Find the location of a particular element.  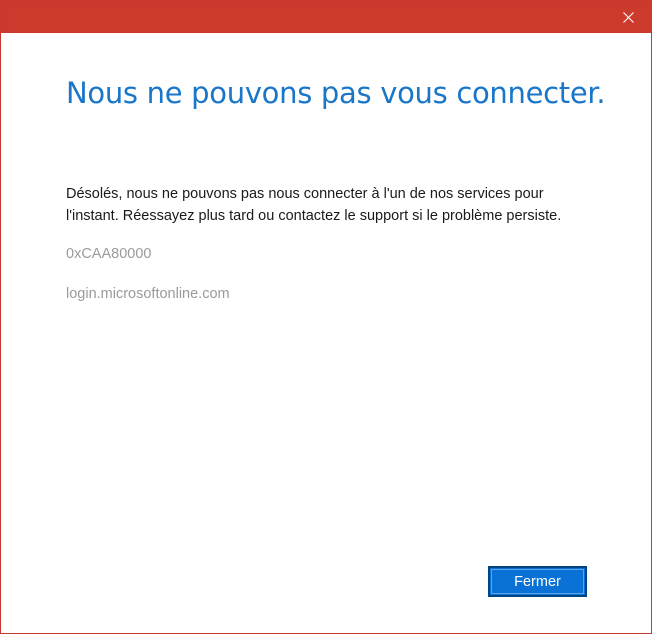

title-bar is located at coordinates (326, 17).